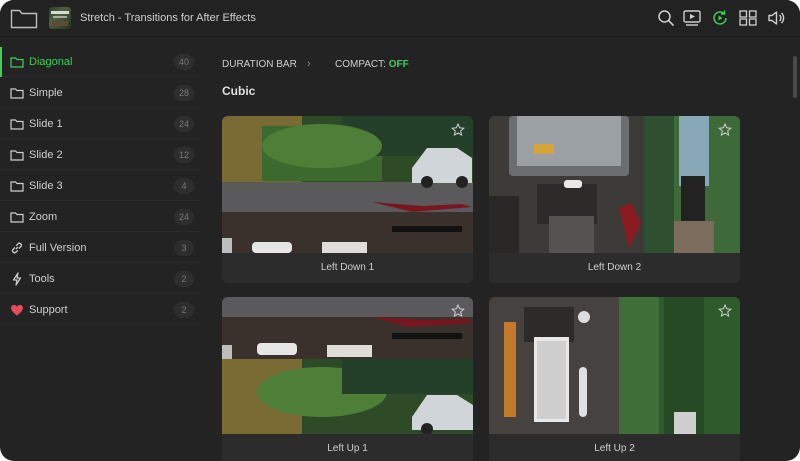 The width and height of the screenshot is (800, 461). Describe the element at coordinates (347, 447) in the screenshot. I see `card-label: Left Up 1` at that location.